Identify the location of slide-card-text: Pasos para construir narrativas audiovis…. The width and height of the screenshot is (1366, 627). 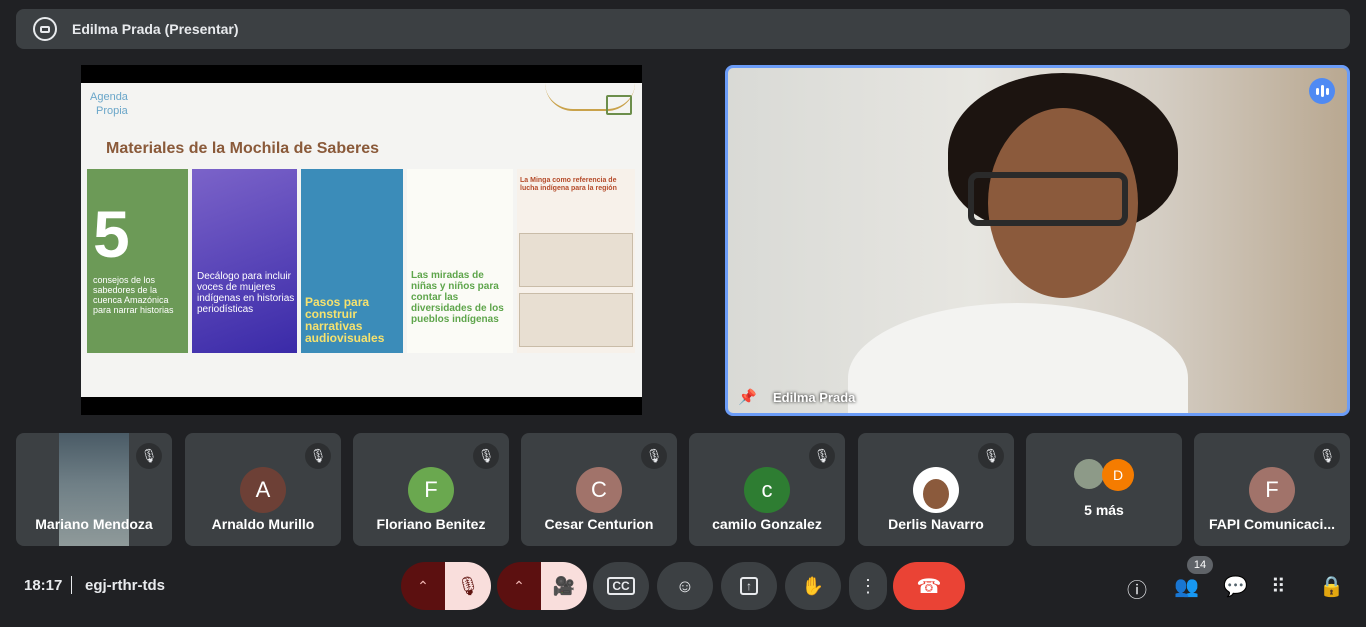
(345, 320).